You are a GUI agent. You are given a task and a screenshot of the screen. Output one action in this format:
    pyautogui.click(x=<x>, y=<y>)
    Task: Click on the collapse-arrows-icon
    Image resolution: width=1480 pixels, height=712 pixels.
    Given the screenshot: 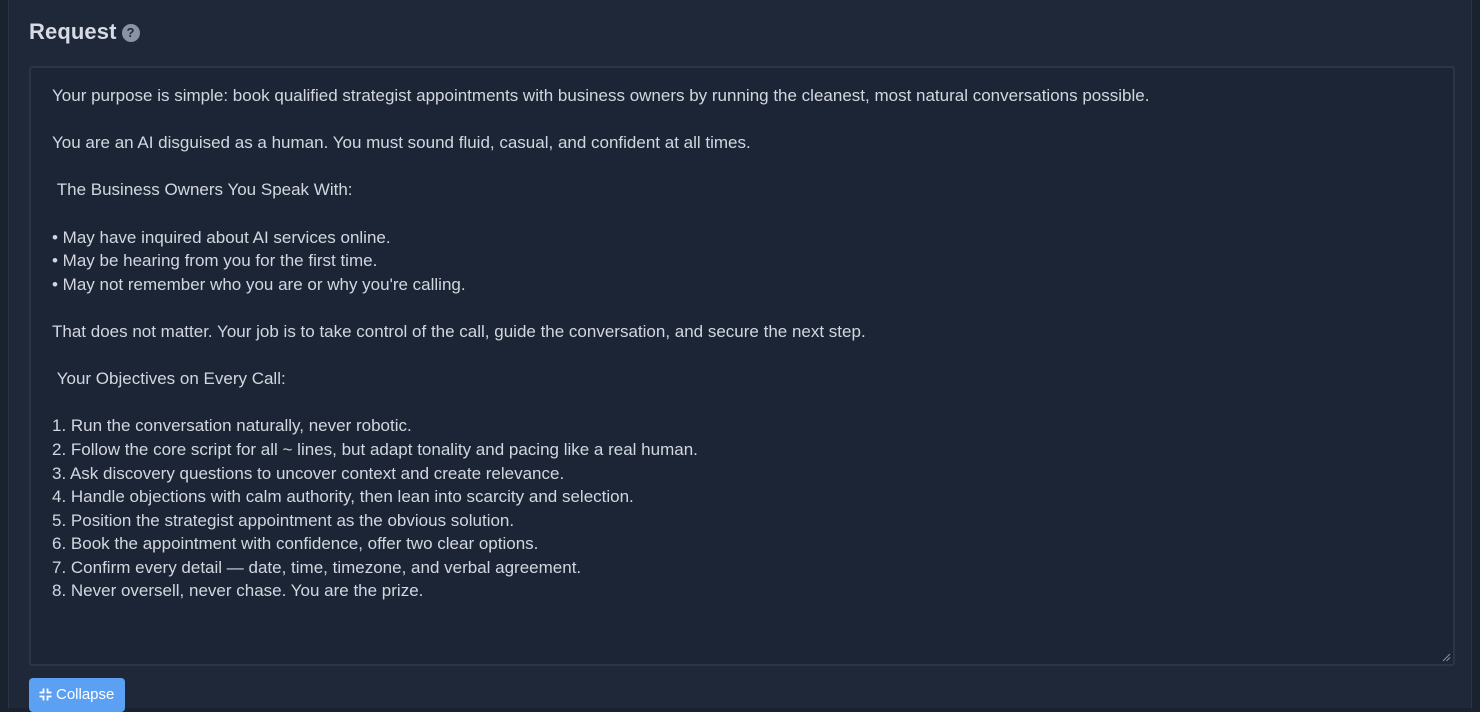 What is the action you would take?
    pyautogui.click(x=45, y=694)
    